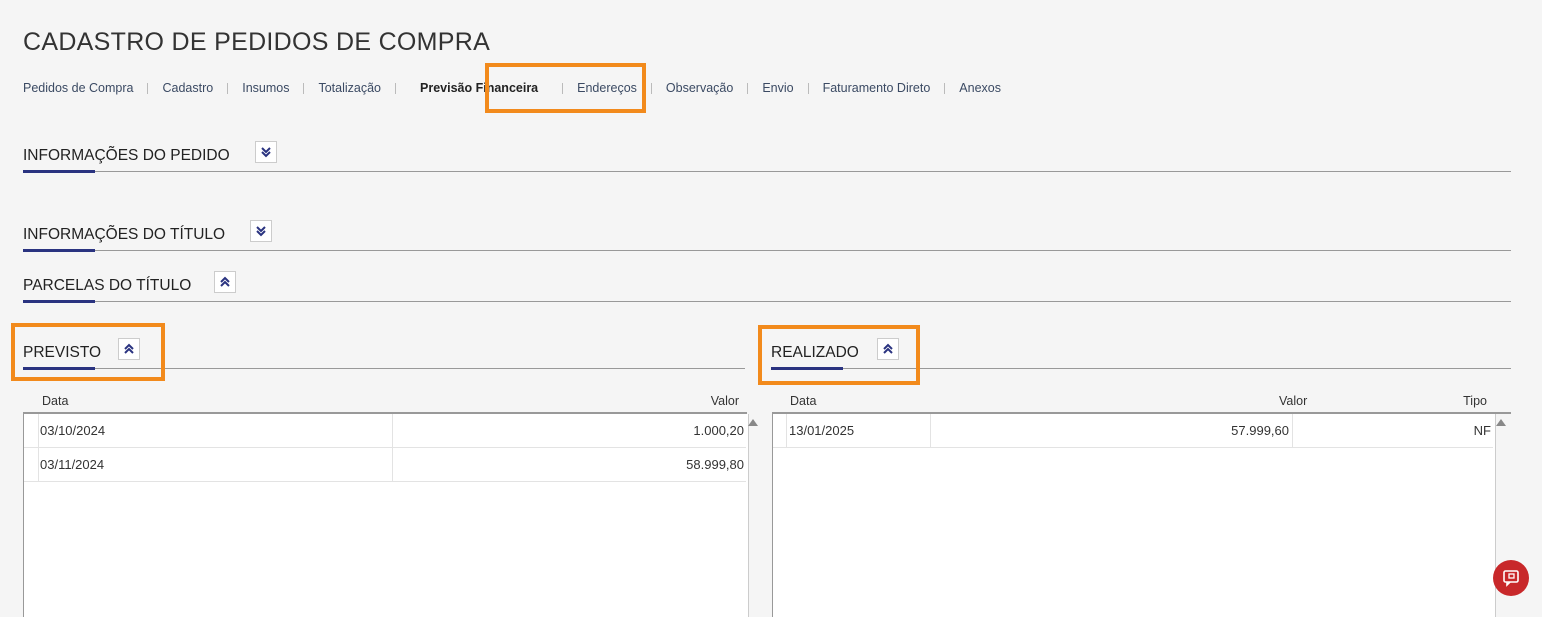 This screenshot has width=1542, height=617. I want to click on cell-valor: 57.999,60, so click(1260, 430).